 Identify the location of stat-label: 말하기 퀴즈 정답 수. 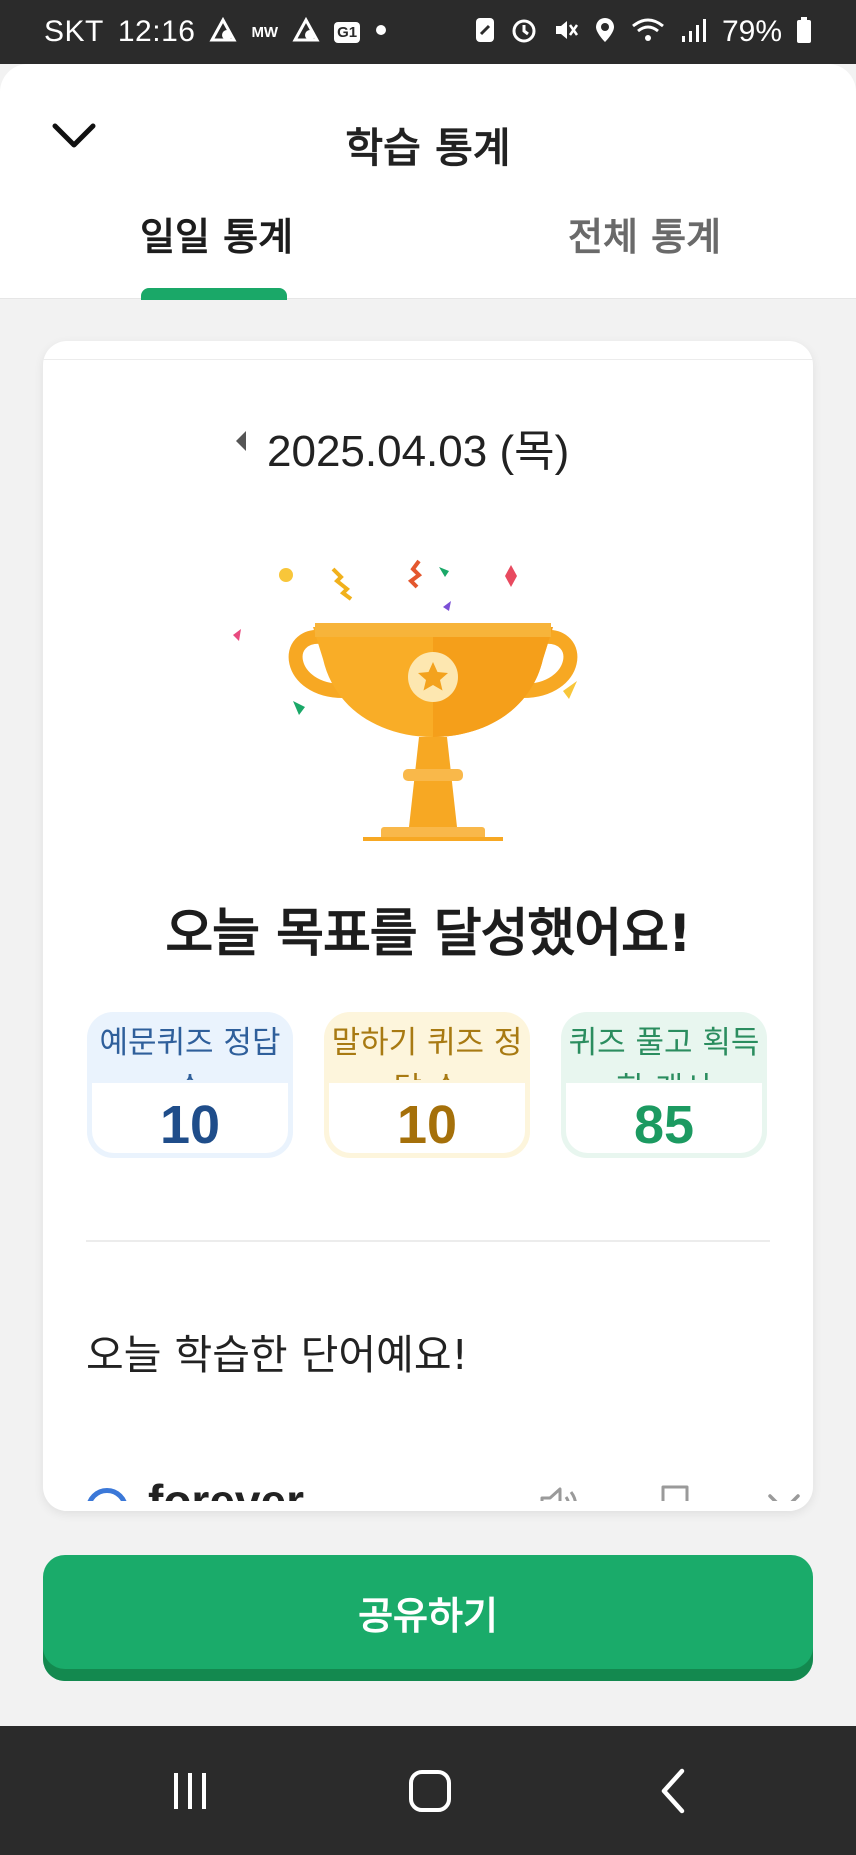
(427, 1052).